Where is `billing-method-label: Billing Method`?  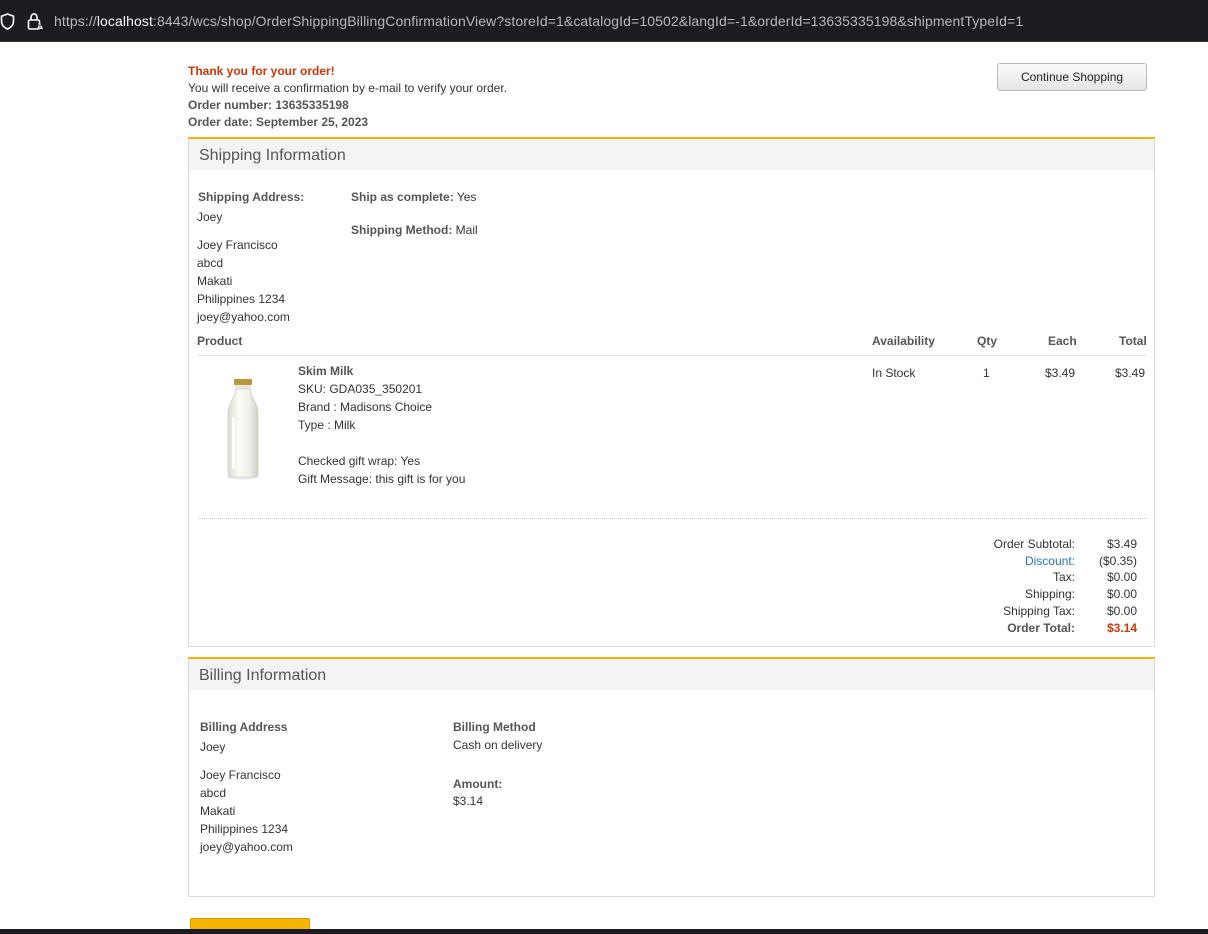
billing-method-label: Billing Method is located at coordinates (494, 727).